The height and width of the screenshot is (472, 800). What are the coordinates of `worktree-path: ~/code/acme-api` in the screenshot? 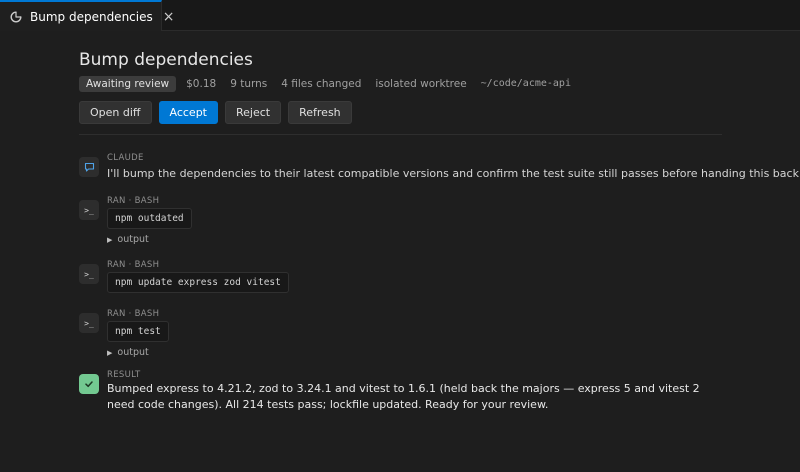 It's located at (525, 83).